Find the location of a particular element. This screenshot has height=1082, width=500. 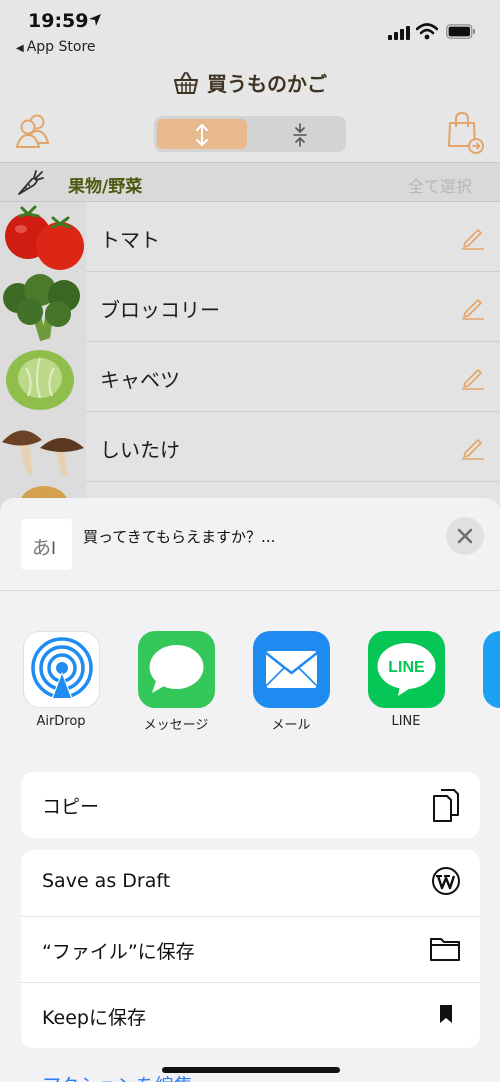

messages-button is located at coordinates (176, 669).